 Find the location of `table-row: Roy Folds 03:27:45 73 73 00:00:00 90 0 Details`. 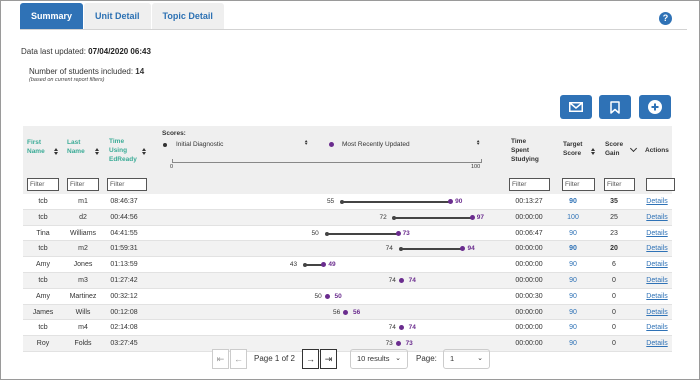

table-row: Roy Folds 03:27:45 73 73 00:00:00 90 0 Details is located at coordinates (347, 344).